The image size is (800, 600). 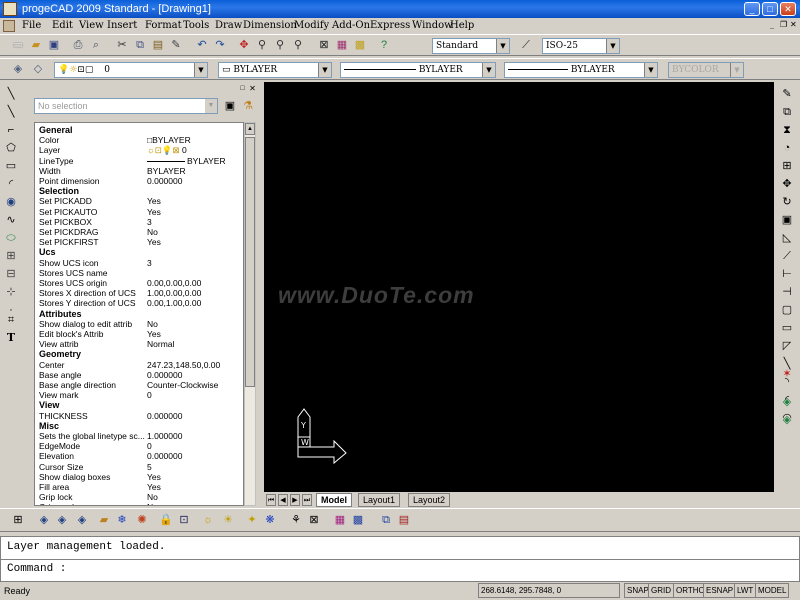 I want to click on cut-icon: ✂, so click(x=122, y=45).